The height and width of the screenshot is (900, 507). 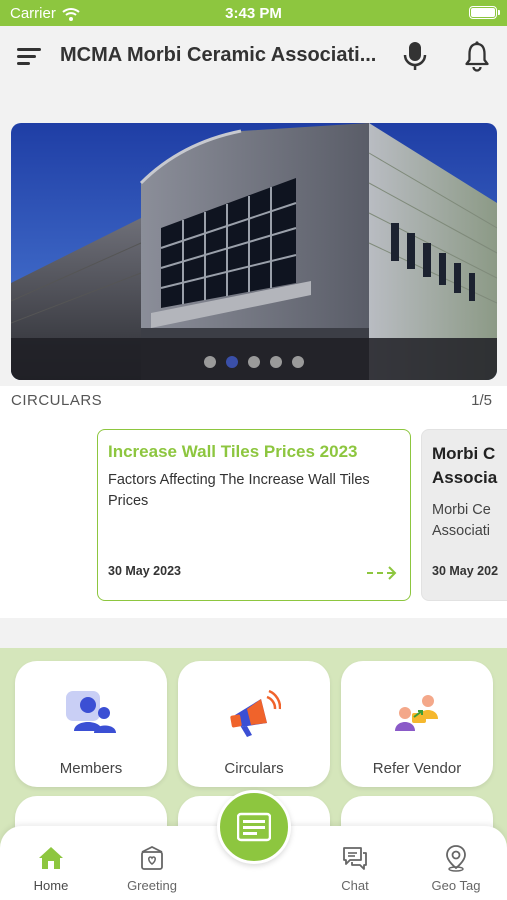 I want to click on card-icon, so click(x=254, y=827).